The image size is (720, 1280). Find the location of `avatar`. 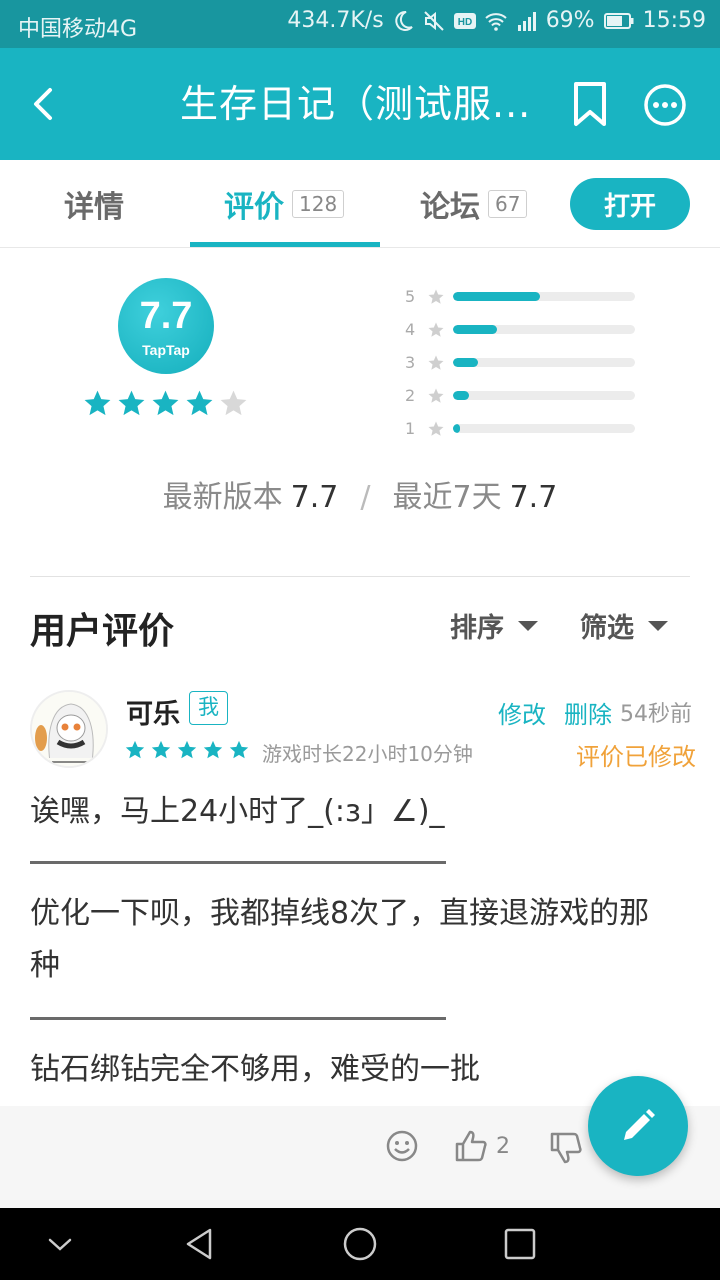

avatar is located at coordinates (69, 729).